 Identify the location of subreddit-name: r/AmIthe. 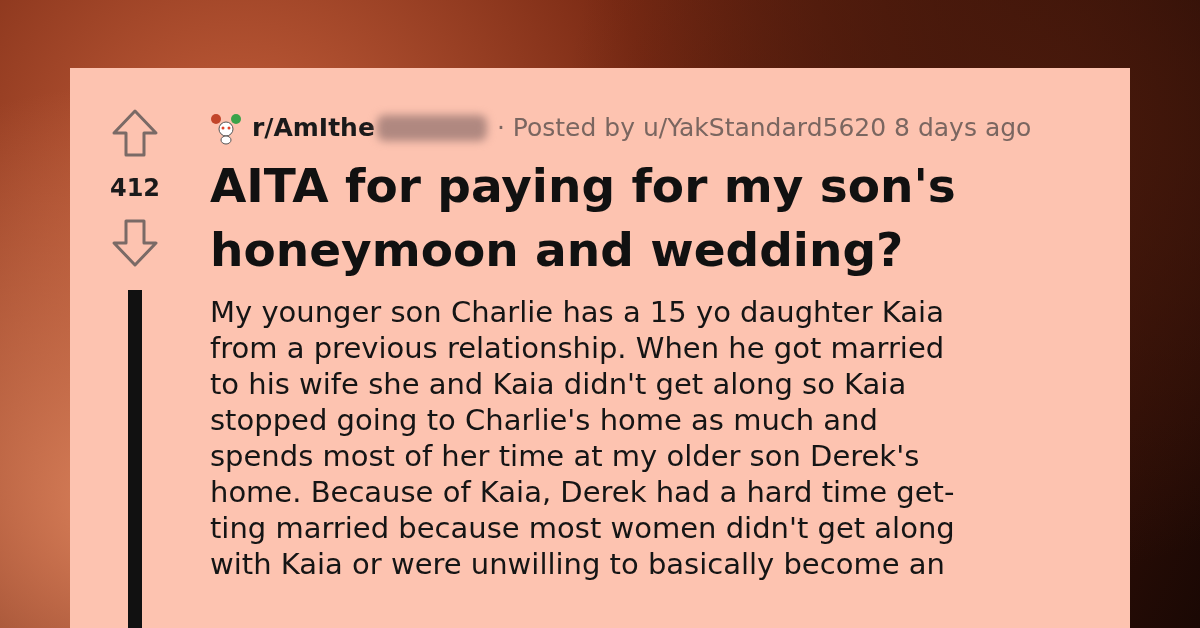
(313, 128).